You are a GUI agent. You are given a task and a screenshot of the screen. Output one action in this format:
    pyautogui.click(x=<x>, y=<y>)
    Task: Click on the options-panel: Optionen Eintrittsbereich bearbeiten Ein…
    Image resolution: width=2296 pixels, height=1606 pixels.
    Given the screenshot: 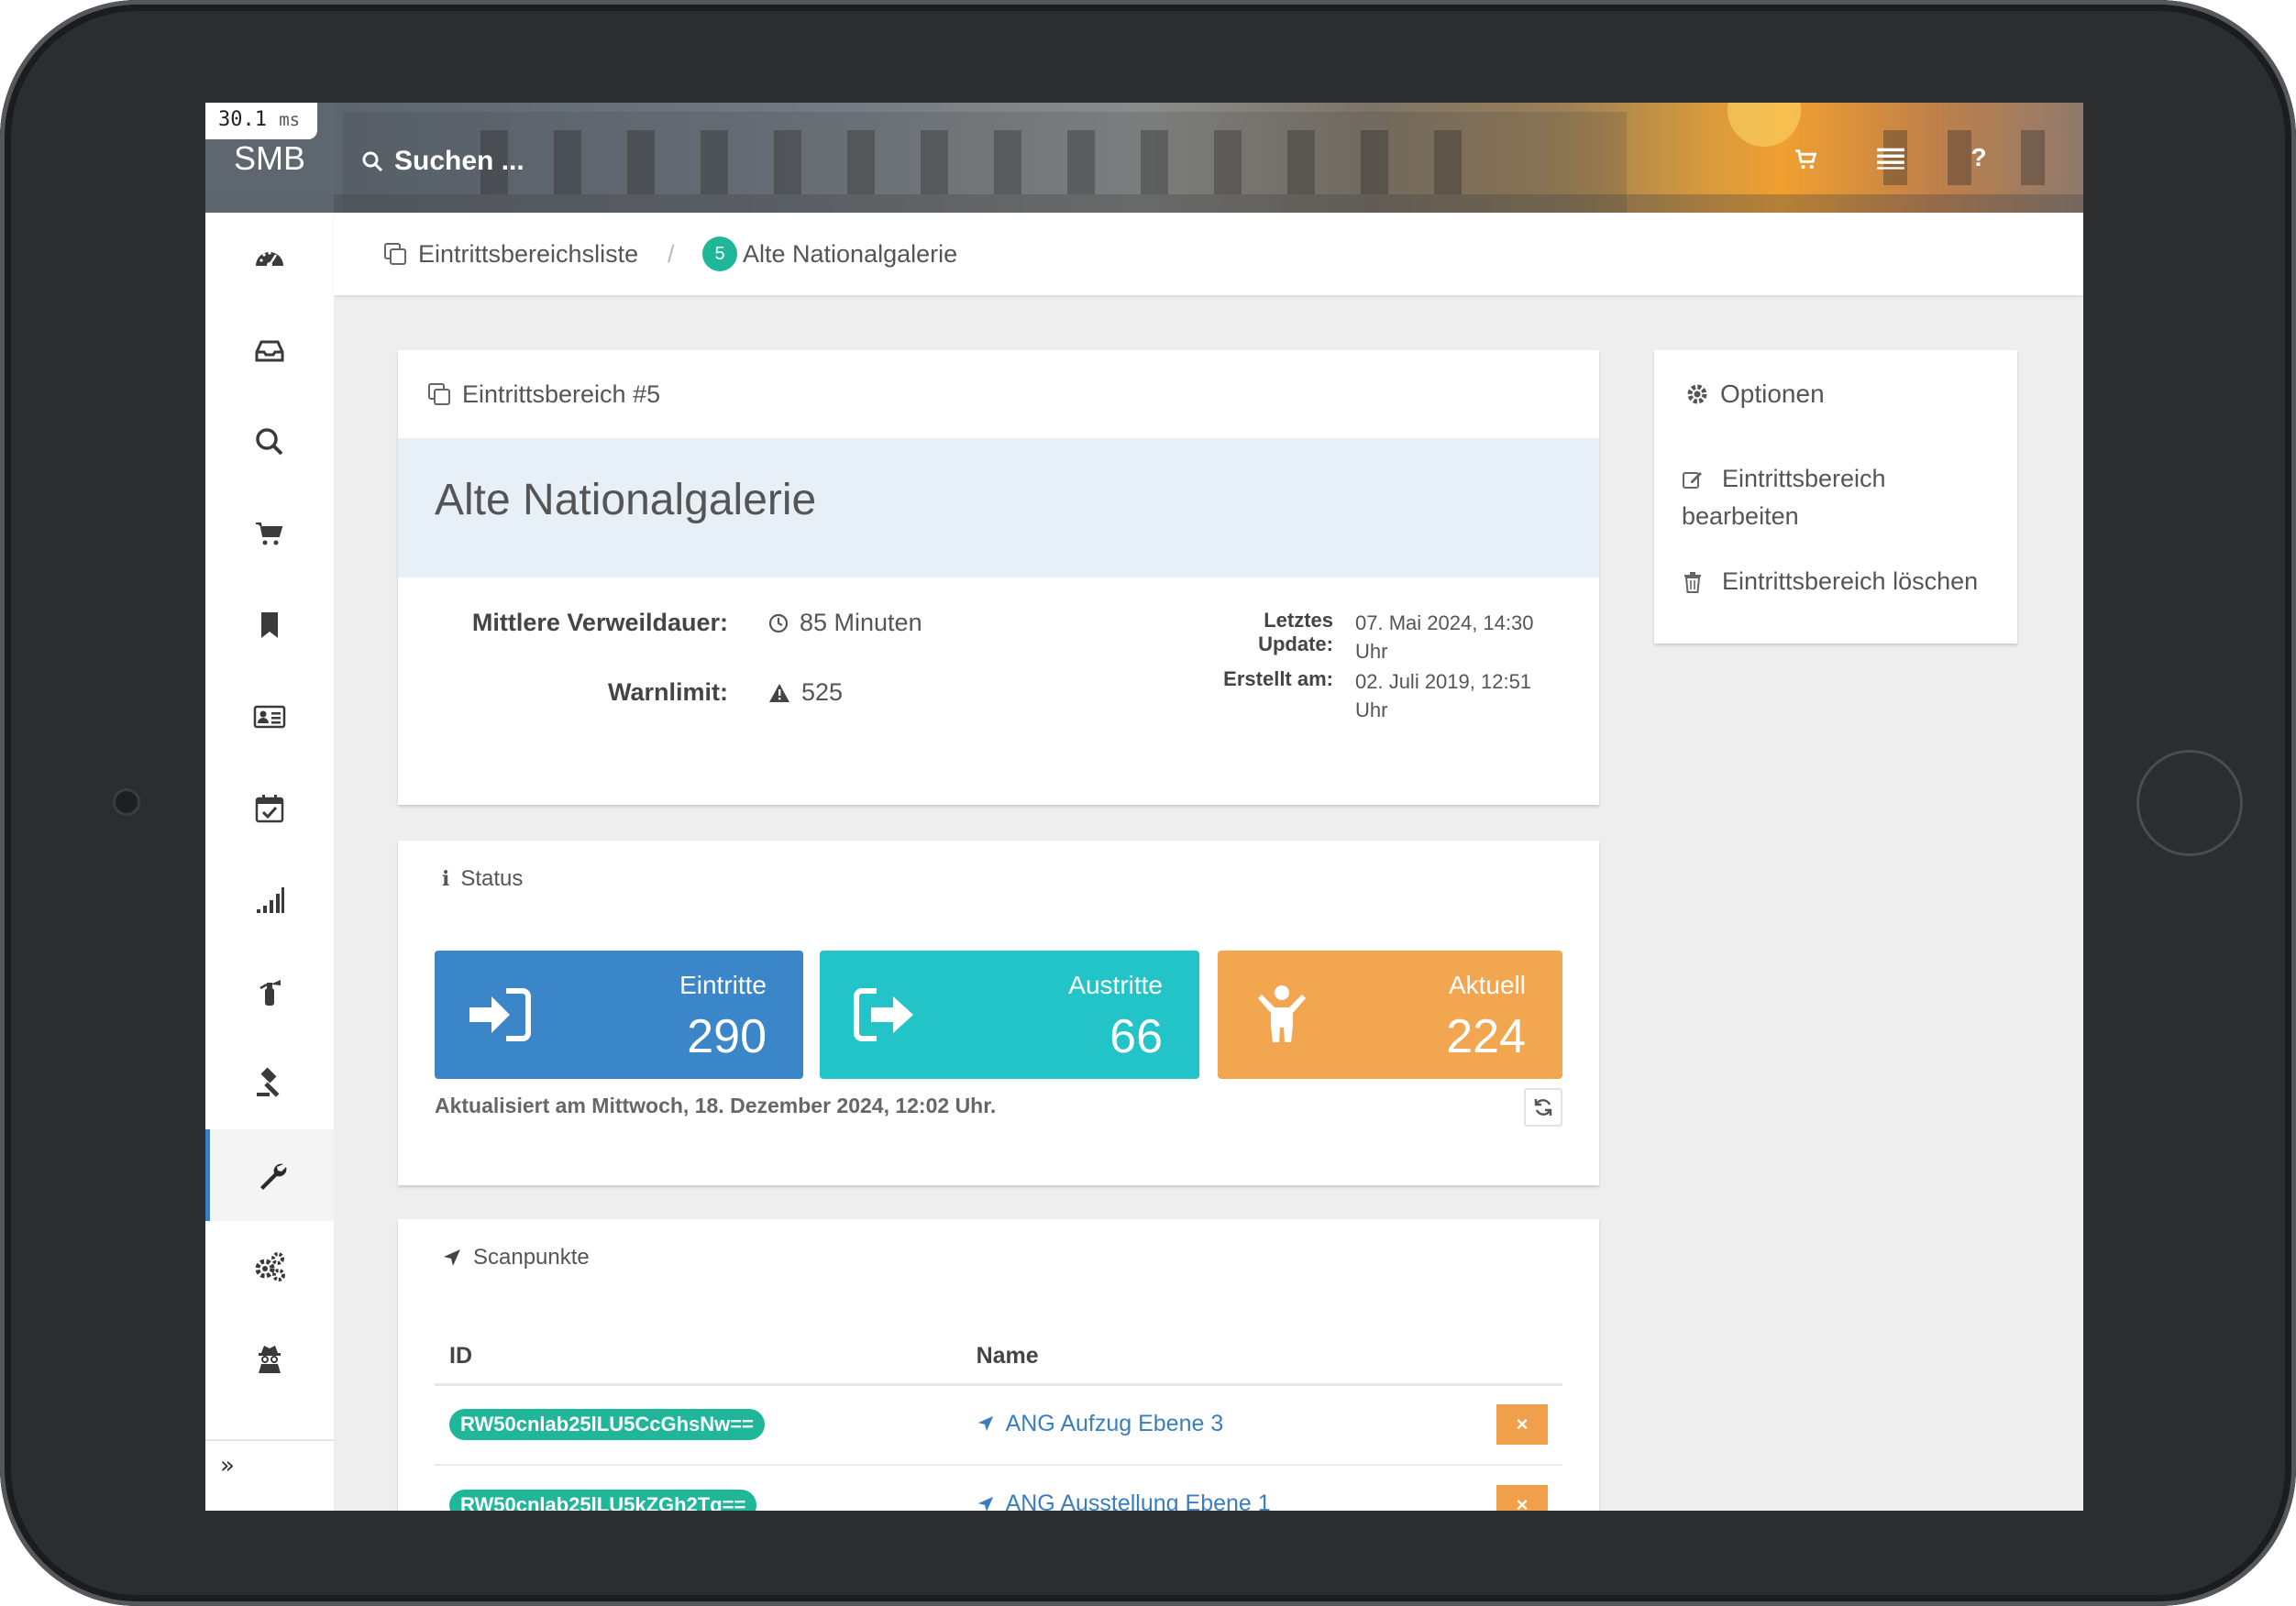 What is the action you would take?
    pyautogui.click(x=1835, y=497)
    